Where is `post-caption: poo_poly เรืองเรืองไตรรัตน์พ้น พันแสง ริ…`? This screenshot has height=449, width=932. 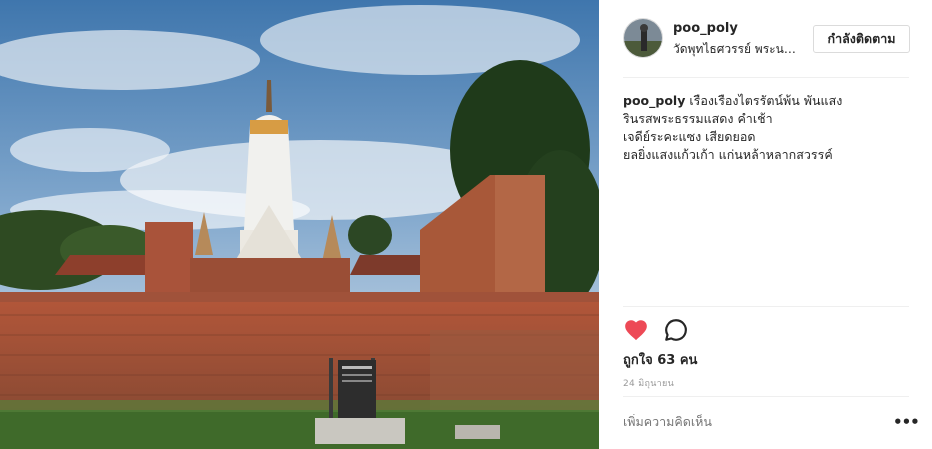
post-caption: poo_poly เรืองเรืองไตรรัตน์พ้น พันแสง ริ… is located at coordinates (766, 128).